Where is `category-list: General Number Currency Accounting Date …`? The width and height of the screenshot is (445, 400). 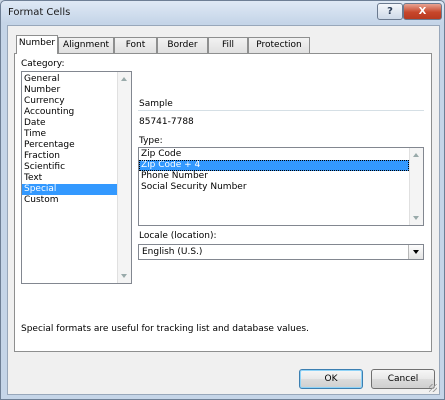
category-list: General Number Currency Accounting Date … is located at coordinates (76, 177).